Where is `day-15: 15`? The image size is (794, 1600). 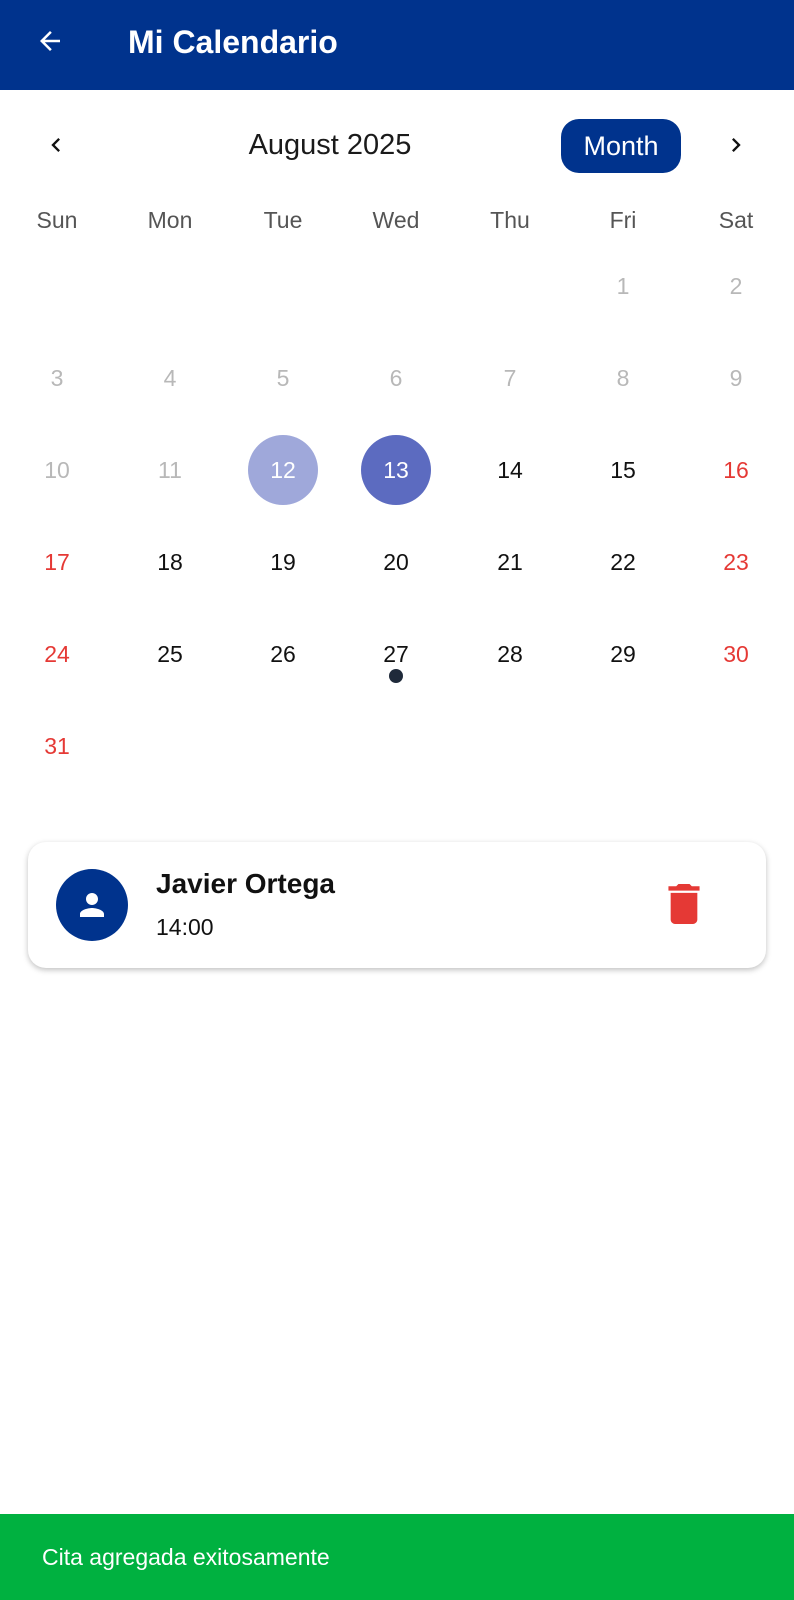 day-15: 15 is located at coordinates (623, 470).